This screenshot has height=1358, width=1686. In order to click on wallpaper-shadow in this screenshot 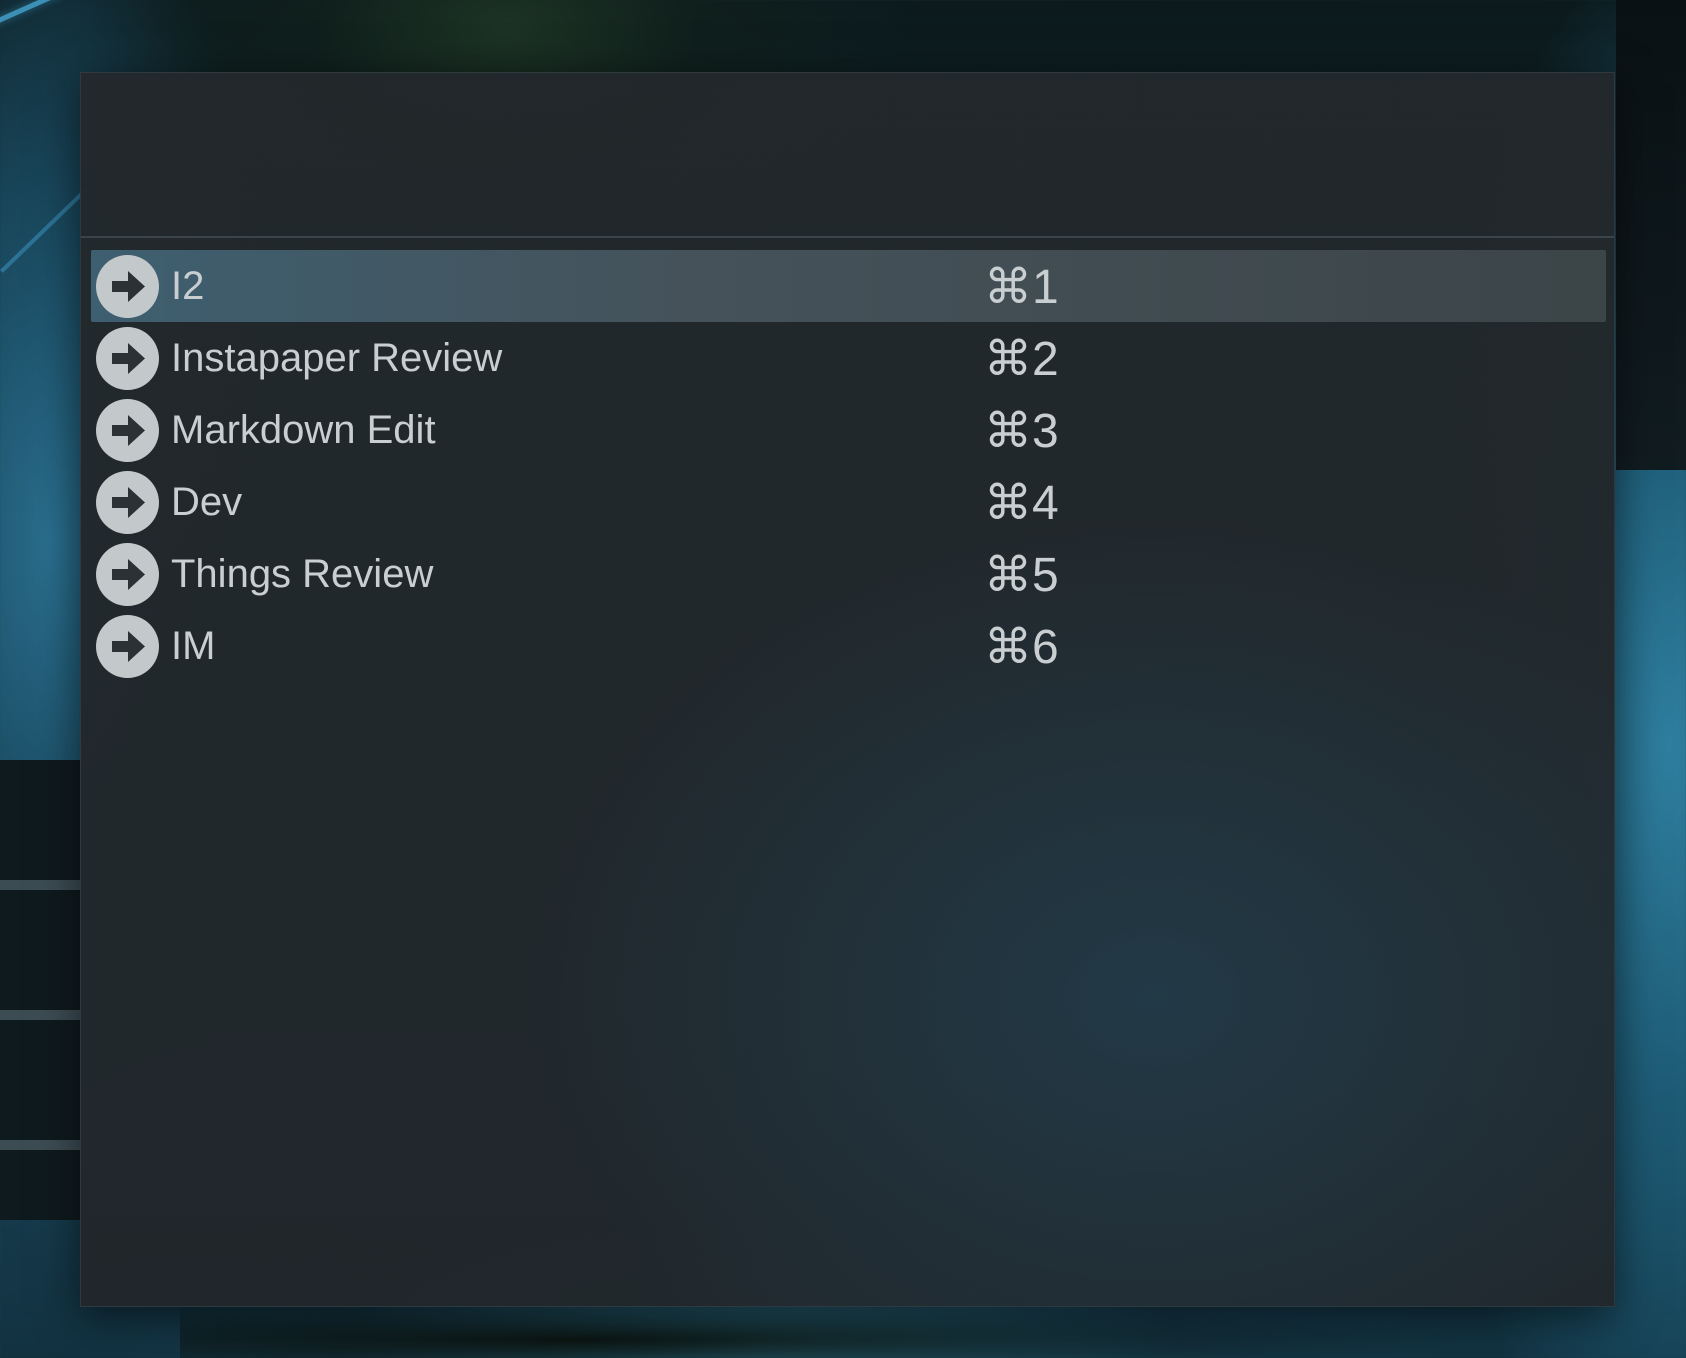, I will do `click(1651, 235)`.